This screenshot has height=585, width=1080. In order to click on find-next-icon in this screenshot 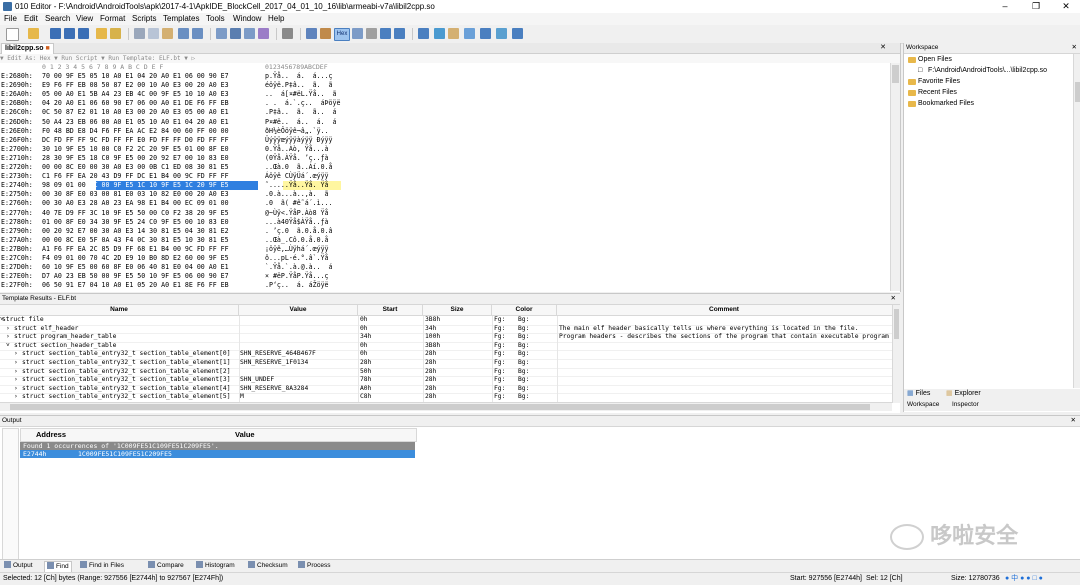, I will do `click(249, 33)`.